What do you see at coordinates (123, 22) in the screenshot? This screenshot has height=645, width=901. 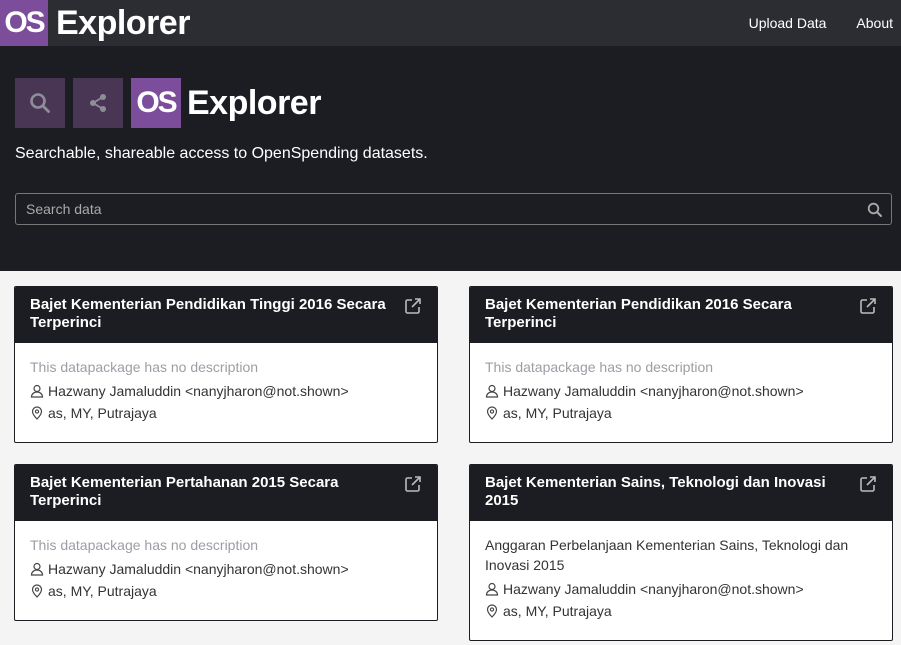 I see `navbar-brand: Explorer` at bounding box center [123, 22].